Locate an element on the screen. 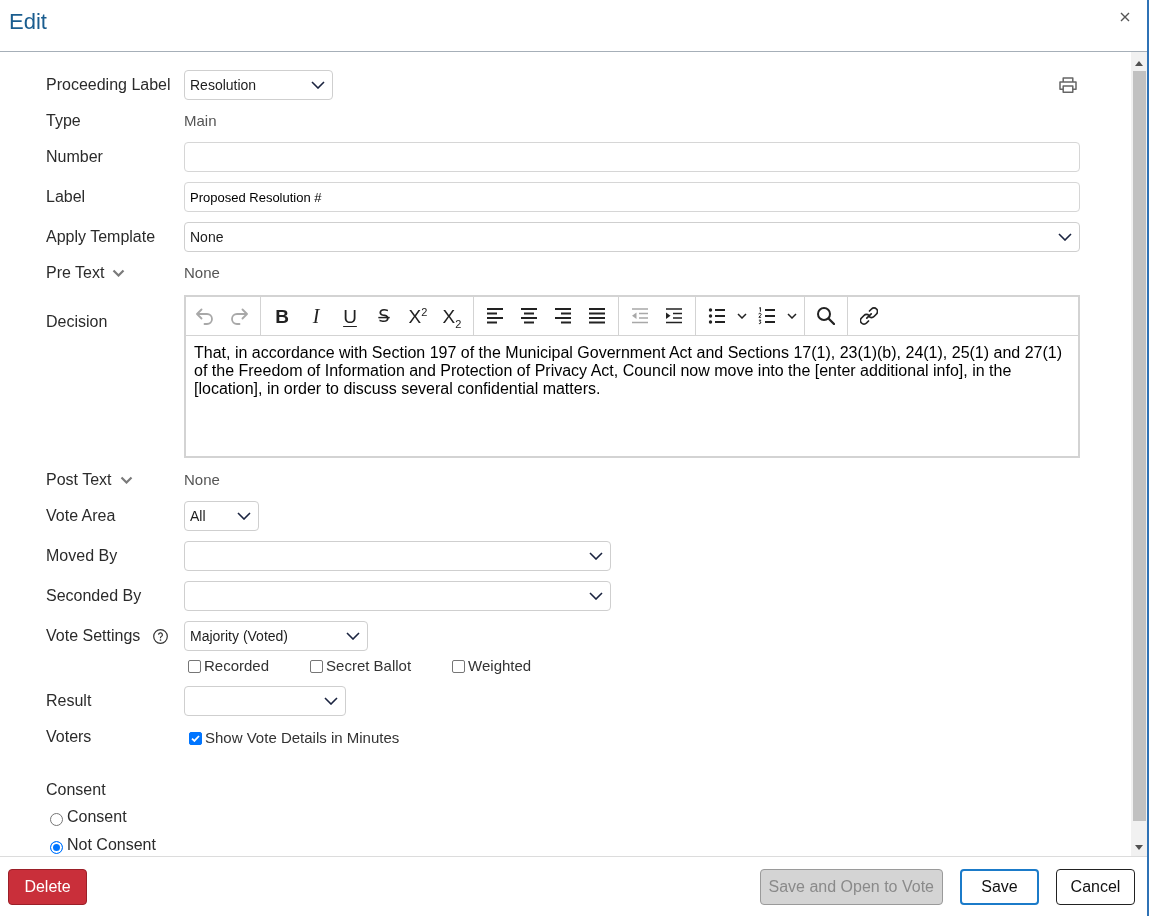 The image size is (1149, 916). radio-label: Consent is located at coordinates (97, 817).